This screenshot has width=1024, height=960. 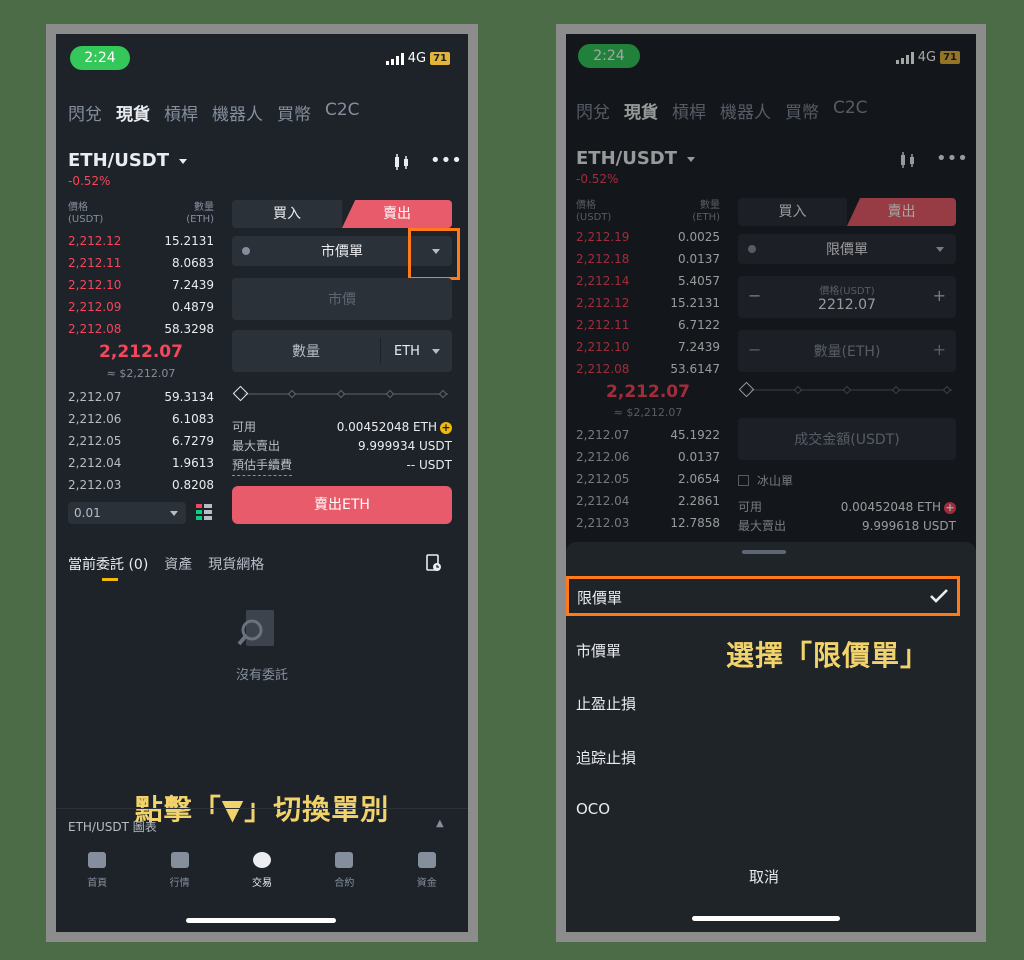 What do you see at coordinates (648, 523) in the screenshot?
I see `orderbook-row: 2,212.03 12.7858` at bounding box center [648, 523].